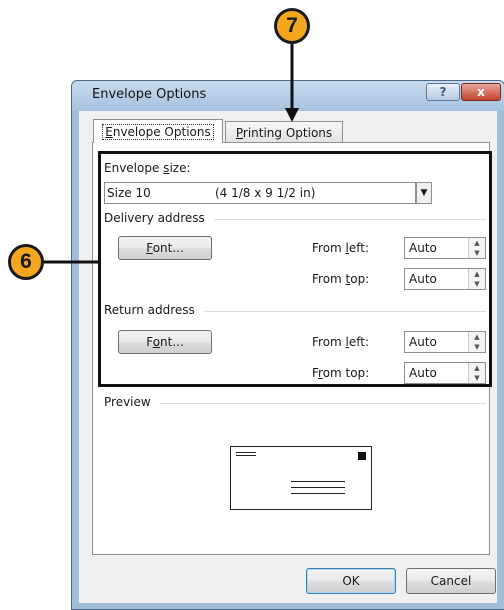 Image resolution: width=504 pixels, height=610 pixels. I want to click on tab-printing-options: Printing Options, so click(284, 132).